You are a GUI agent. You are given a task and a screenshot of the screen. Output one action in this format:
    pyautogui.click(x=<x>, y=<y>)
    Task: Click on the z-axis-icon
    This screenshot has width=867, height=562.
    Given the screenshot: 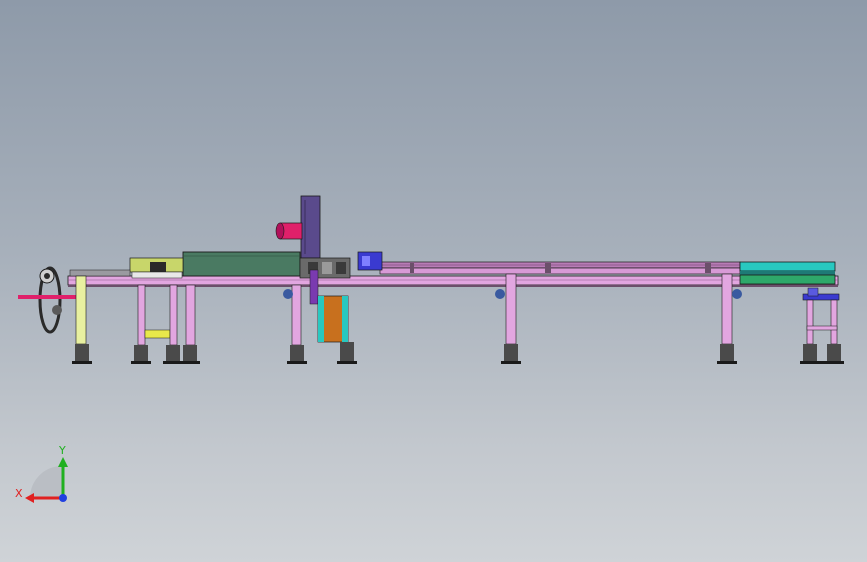 What is the action you would take?
    pyautogui.click(x=63, y=498)
    